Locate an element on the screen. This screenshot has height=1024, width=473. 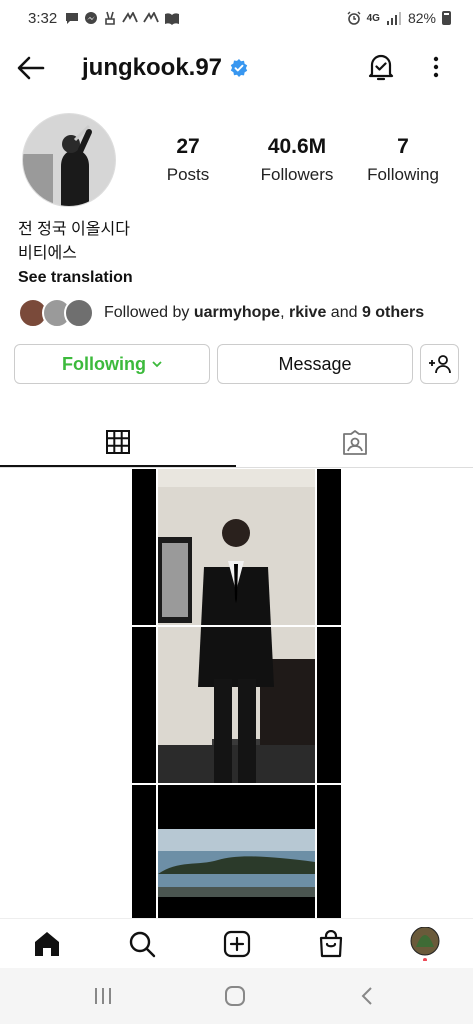
back-button is located at coordinates (32, 68).